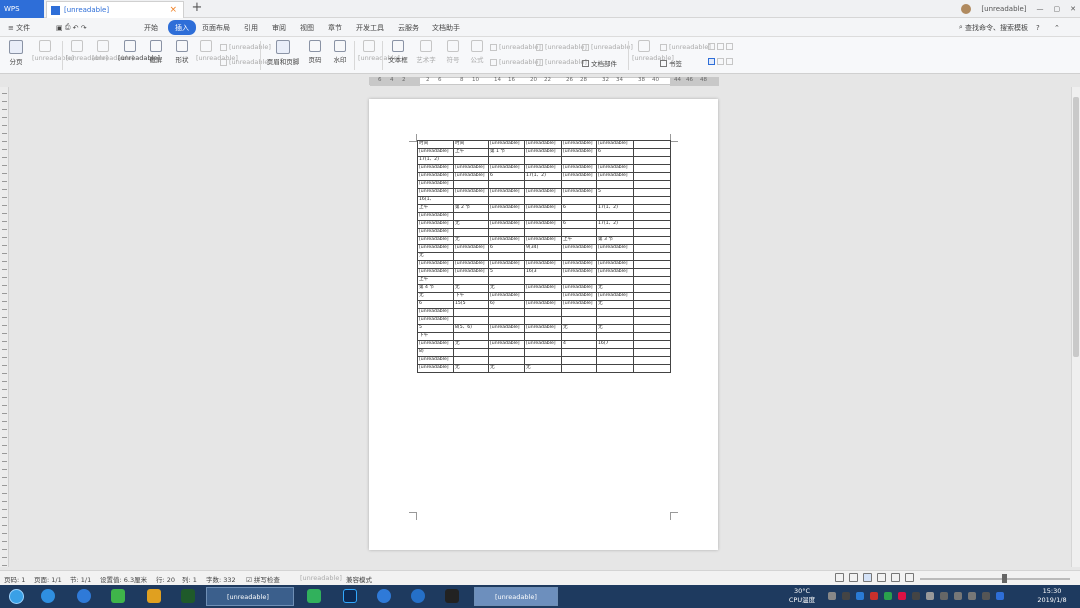 The height and width of the screenshot is (608, 1080). I want to click on full-screen-icon, so click(839, 577).